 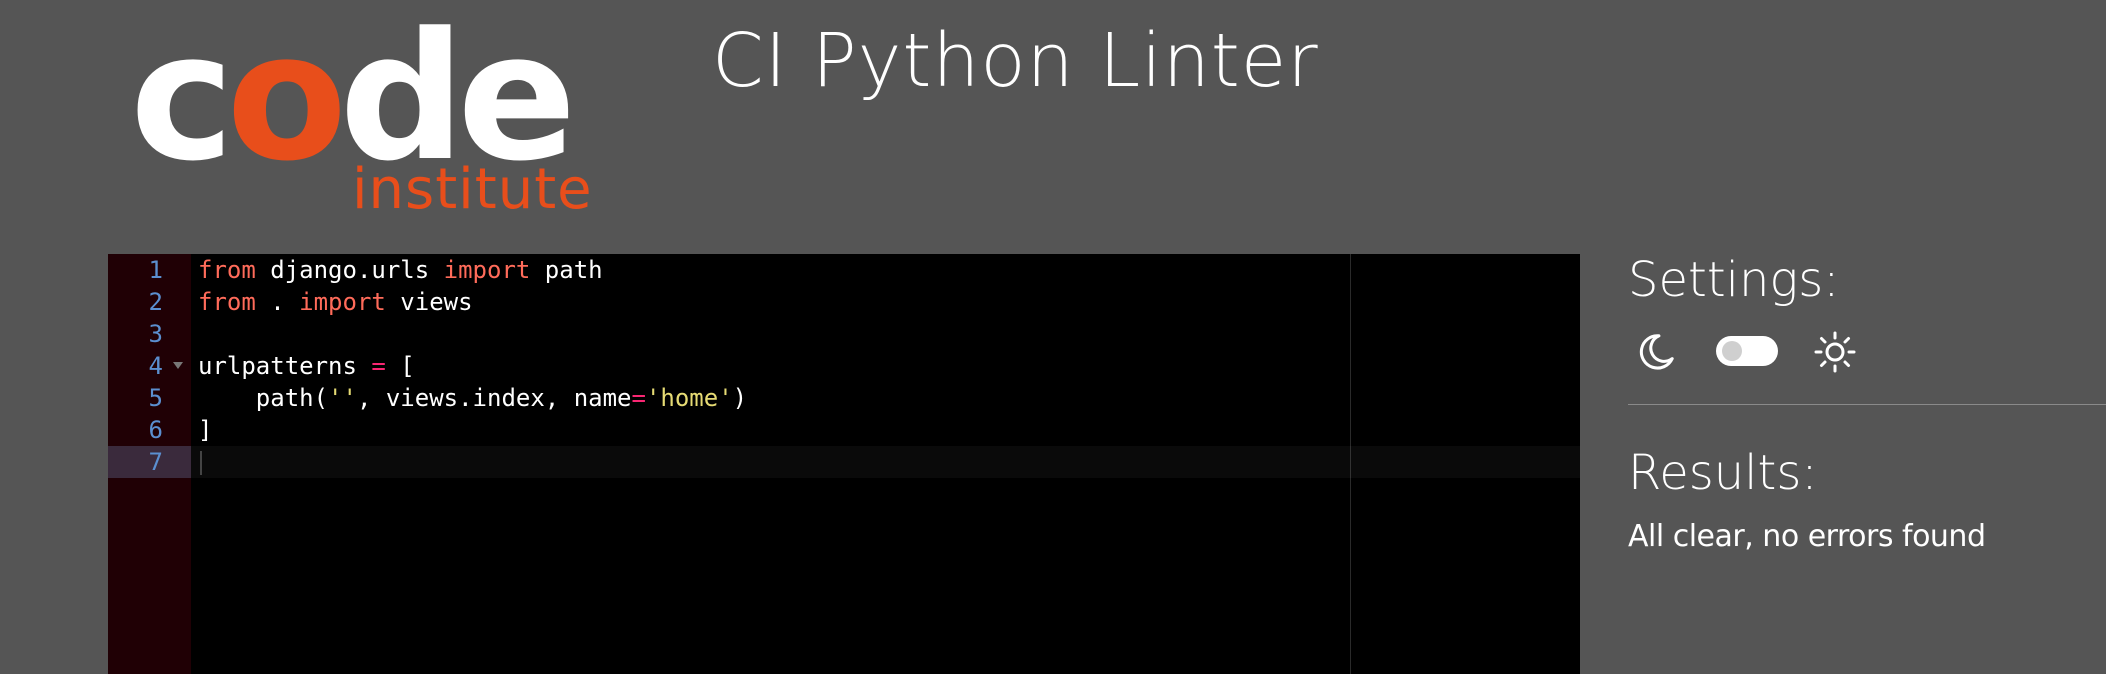 I want to click on line-code: urlpatterns = [, so click(x=306, y=366).